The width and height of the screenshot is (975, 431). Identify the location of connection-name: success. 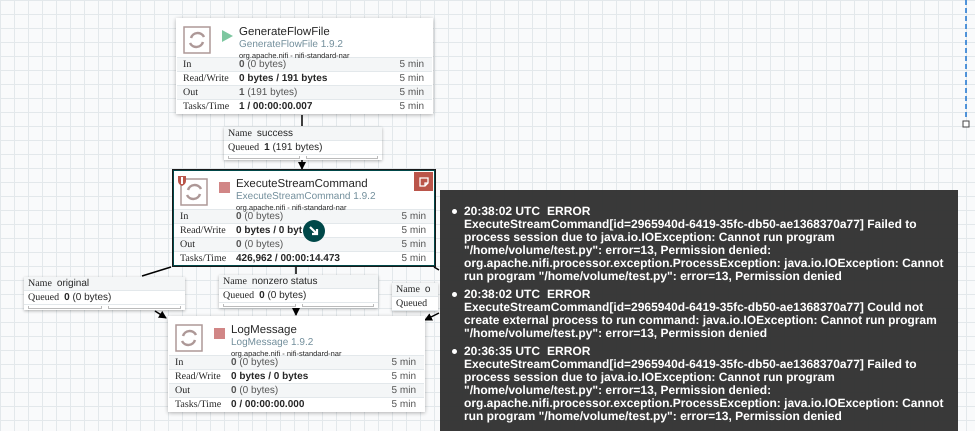
(275, 133).